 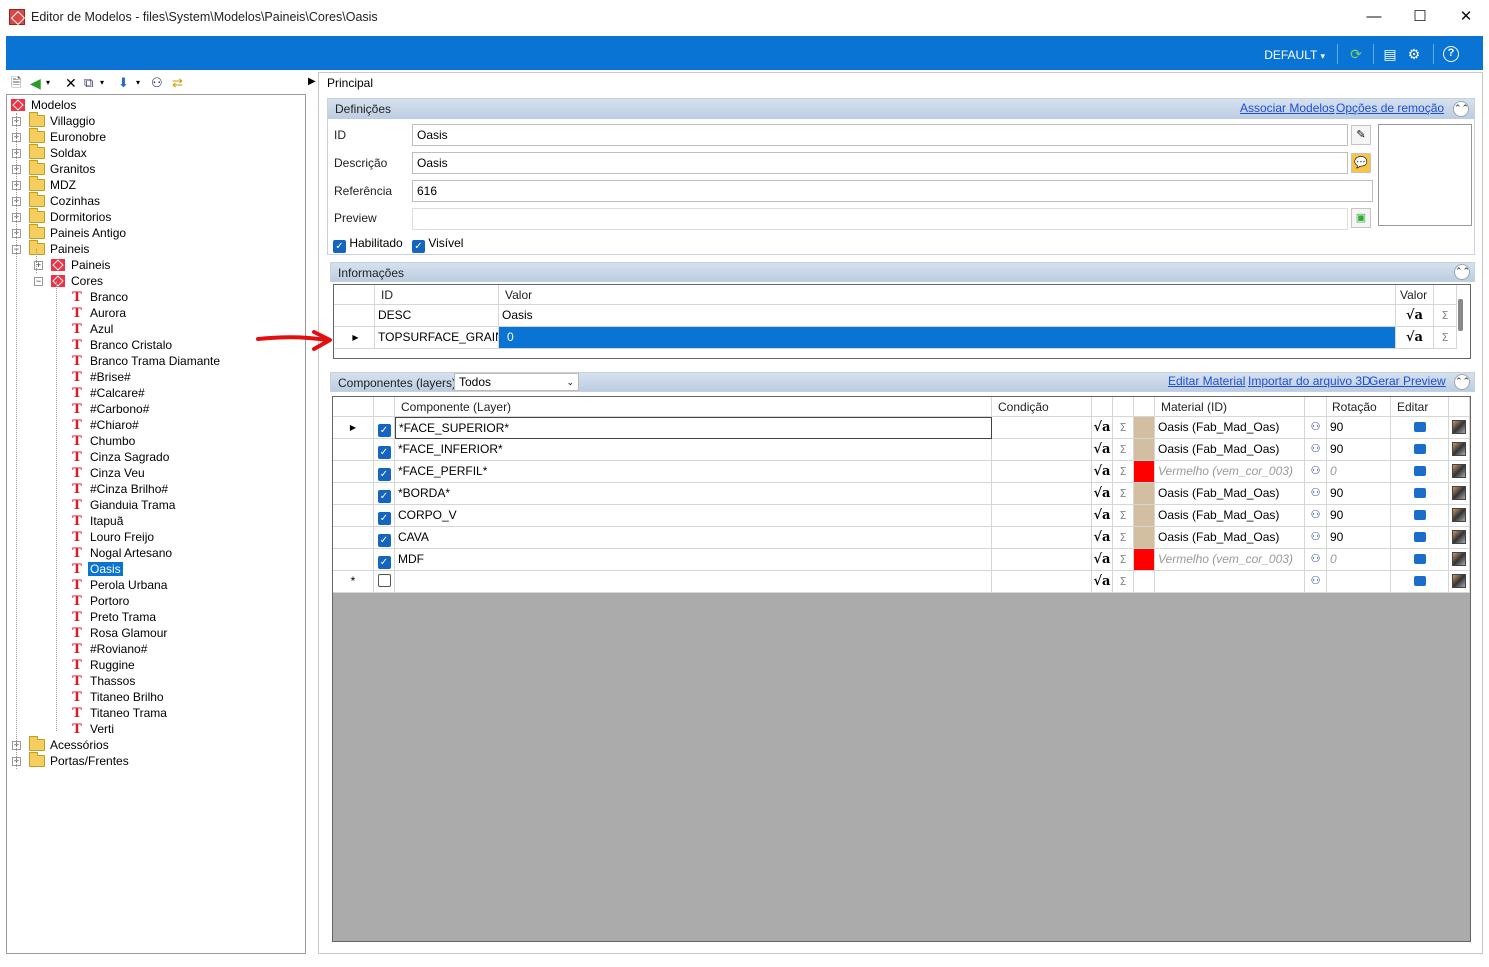 What do you see at coordinates (350, 83) in the screenshot?
I see `principal-tab: Principal` at bounding box center [350, 83].